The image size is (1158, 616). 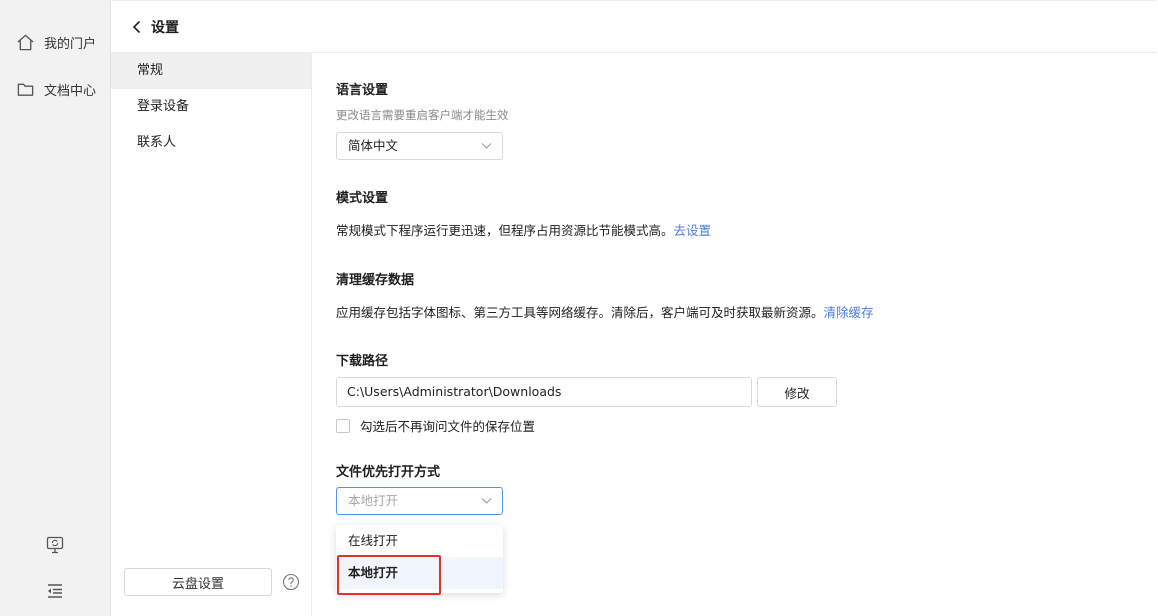 What do you see at coordinates (849, 312) in the screenshot?
I see `clear-cache-link: 清除缓存` at bounding box center [849, 312].